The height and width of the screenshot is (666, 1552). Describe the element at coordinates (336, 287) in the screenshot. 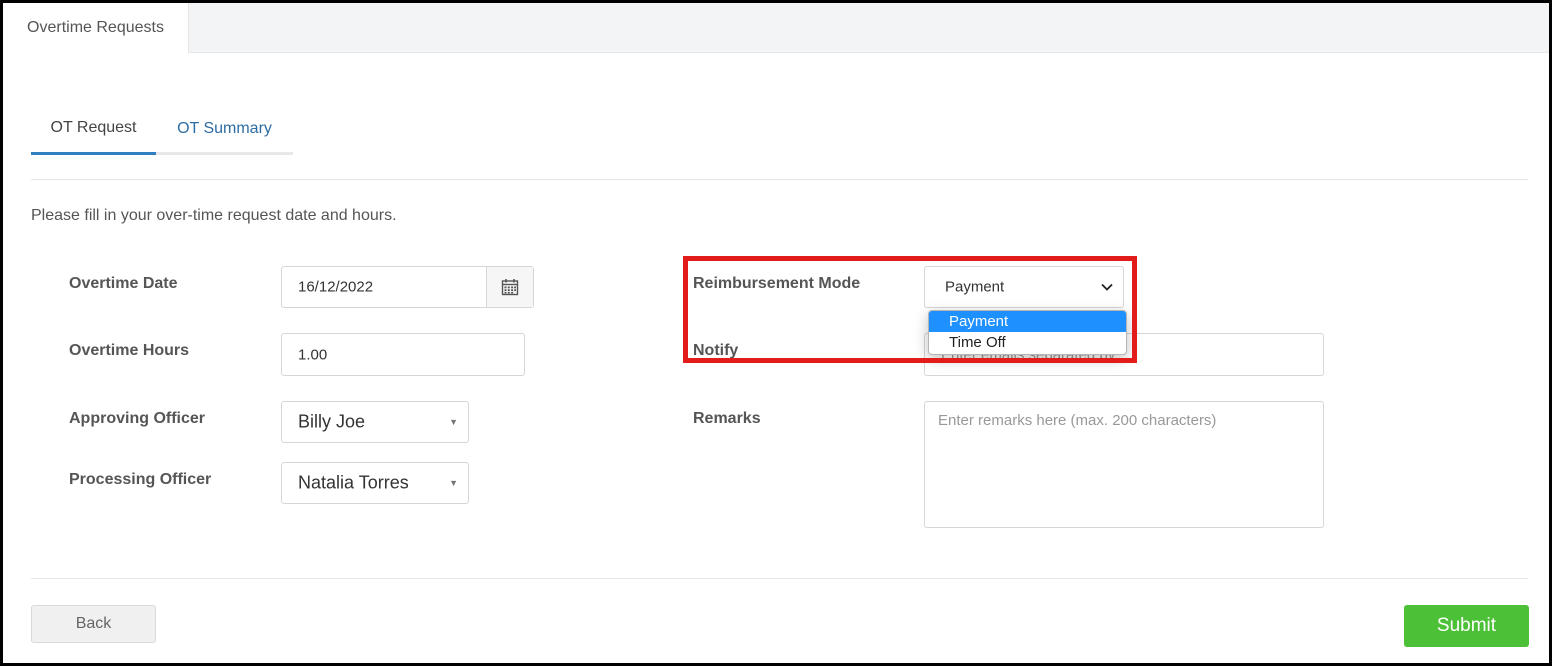

I see `overtime-date-value: 16/12/2022` at that location.